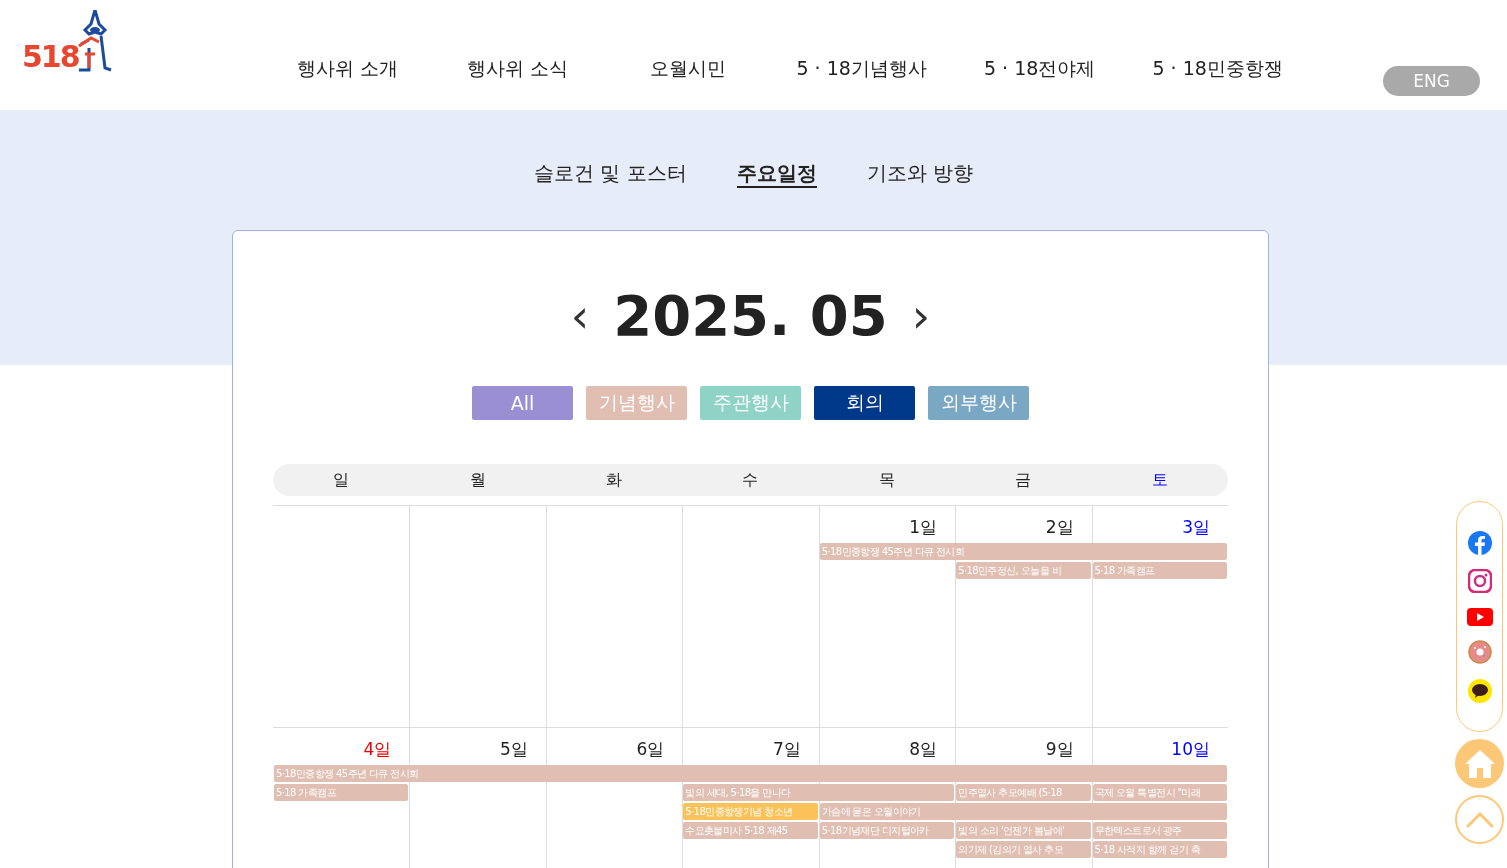 The image size is (1507, 868). Describe the element at coordinates (1159, 849) in the screenshot. I see `event-bar: 5·18 사적지 함께 걷기 축` at that location.